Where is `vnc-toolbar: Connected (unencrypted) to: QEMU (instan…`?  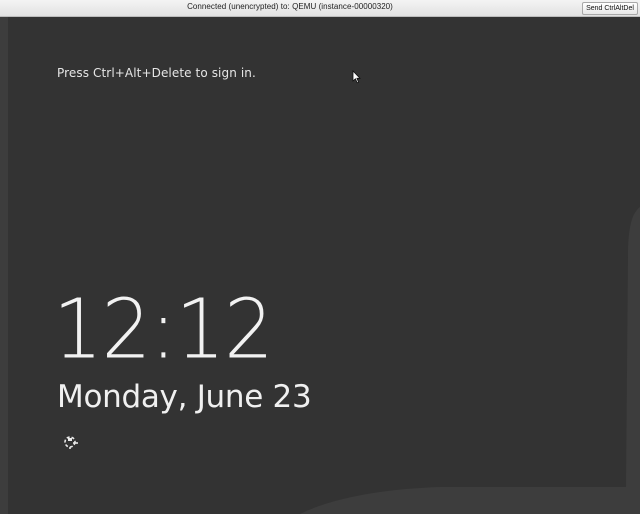 vnc-toolbar: Connected (unencrypted) to: QEMU (instan… is located at coordinates (320, 8).